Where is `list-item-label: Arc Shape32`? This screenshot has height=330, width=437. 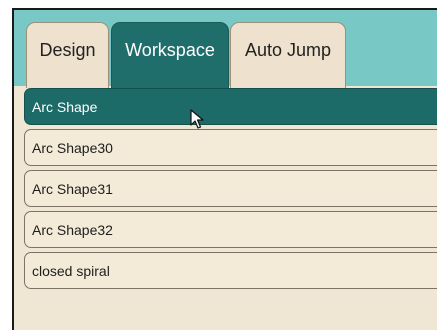
list-item-label: Arc Shape32 is located at coordinates (72, 229).